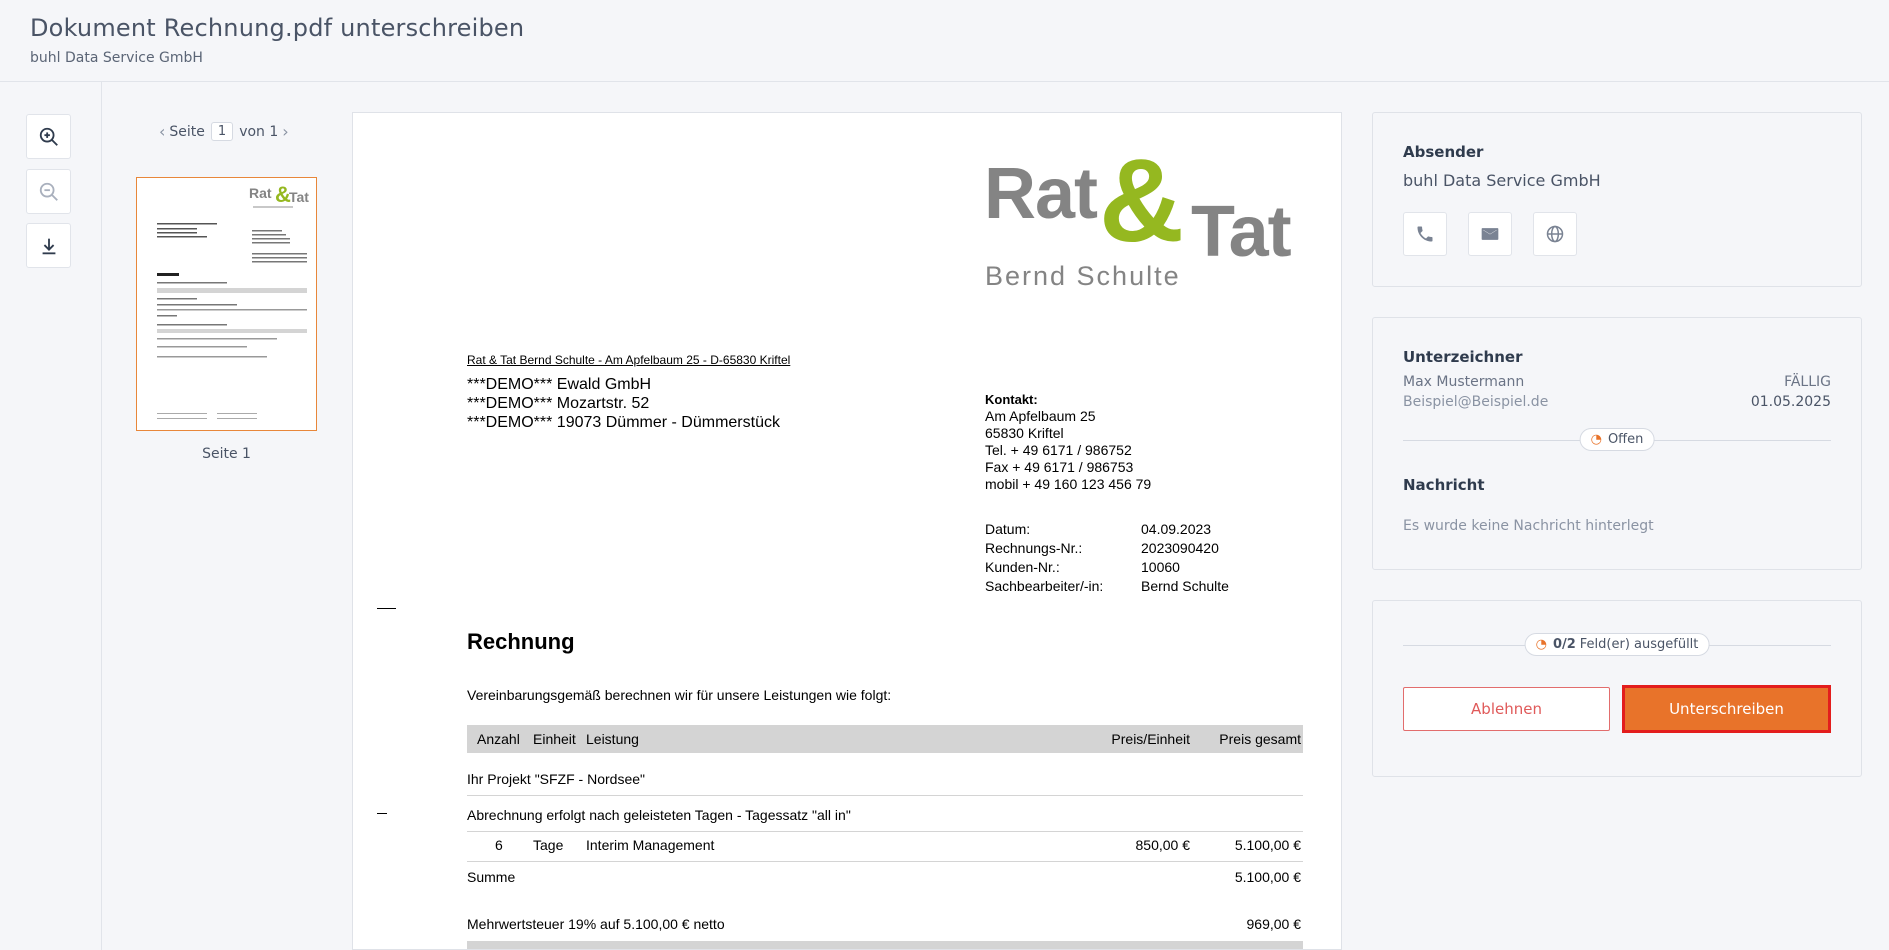 The image size is (1889, 950). Describe the element at coordinates (1163, 845) in the screenshot. I see `item-preis-einheit: 850,00 €` at that location.